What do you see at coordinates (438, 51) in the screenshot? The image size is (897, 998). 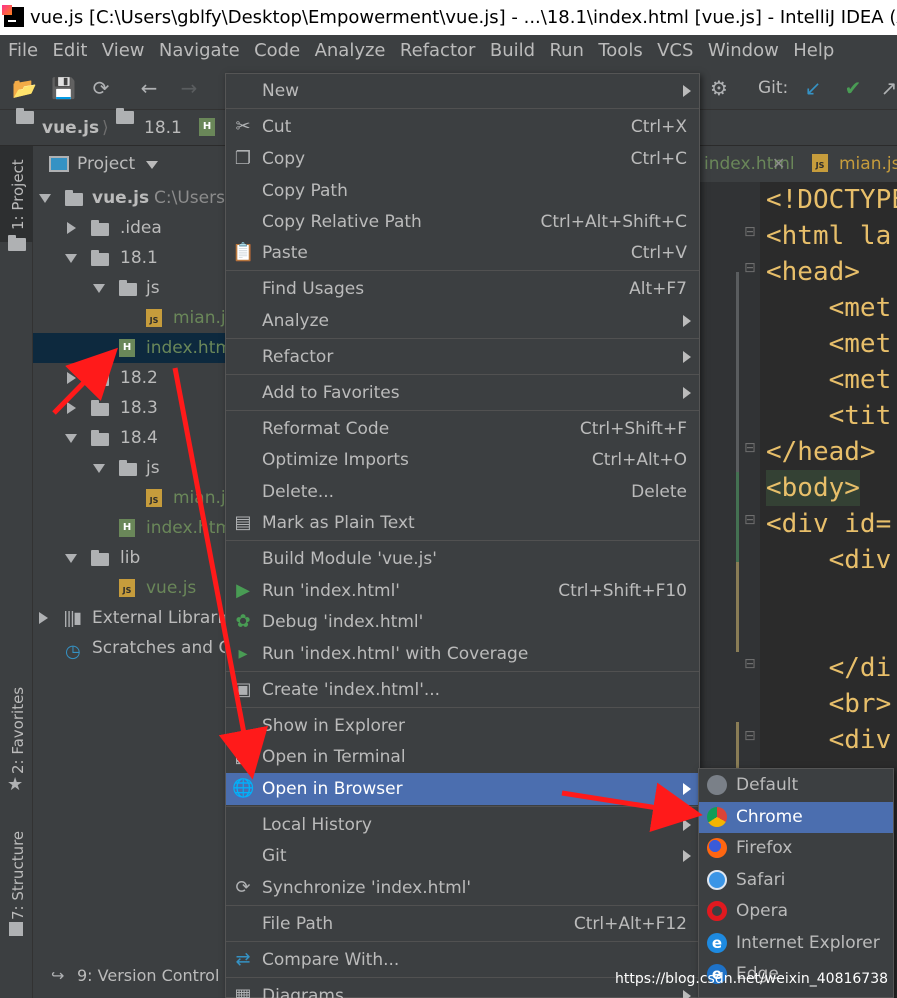 I see `menu-refactor: Refactor` at bounding box center [438, 51].